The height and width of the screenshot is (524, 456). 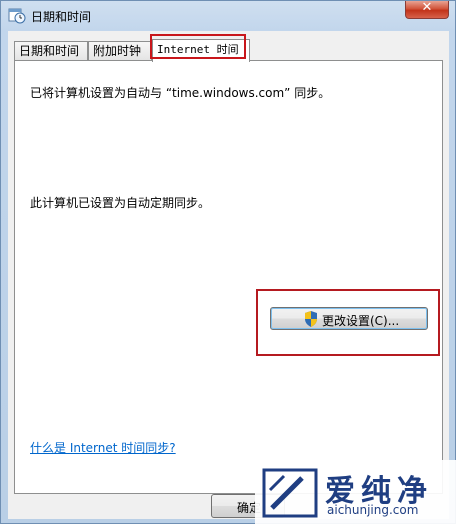 I want to click on window-title: 日期和时间, so click(x=61, y=17).